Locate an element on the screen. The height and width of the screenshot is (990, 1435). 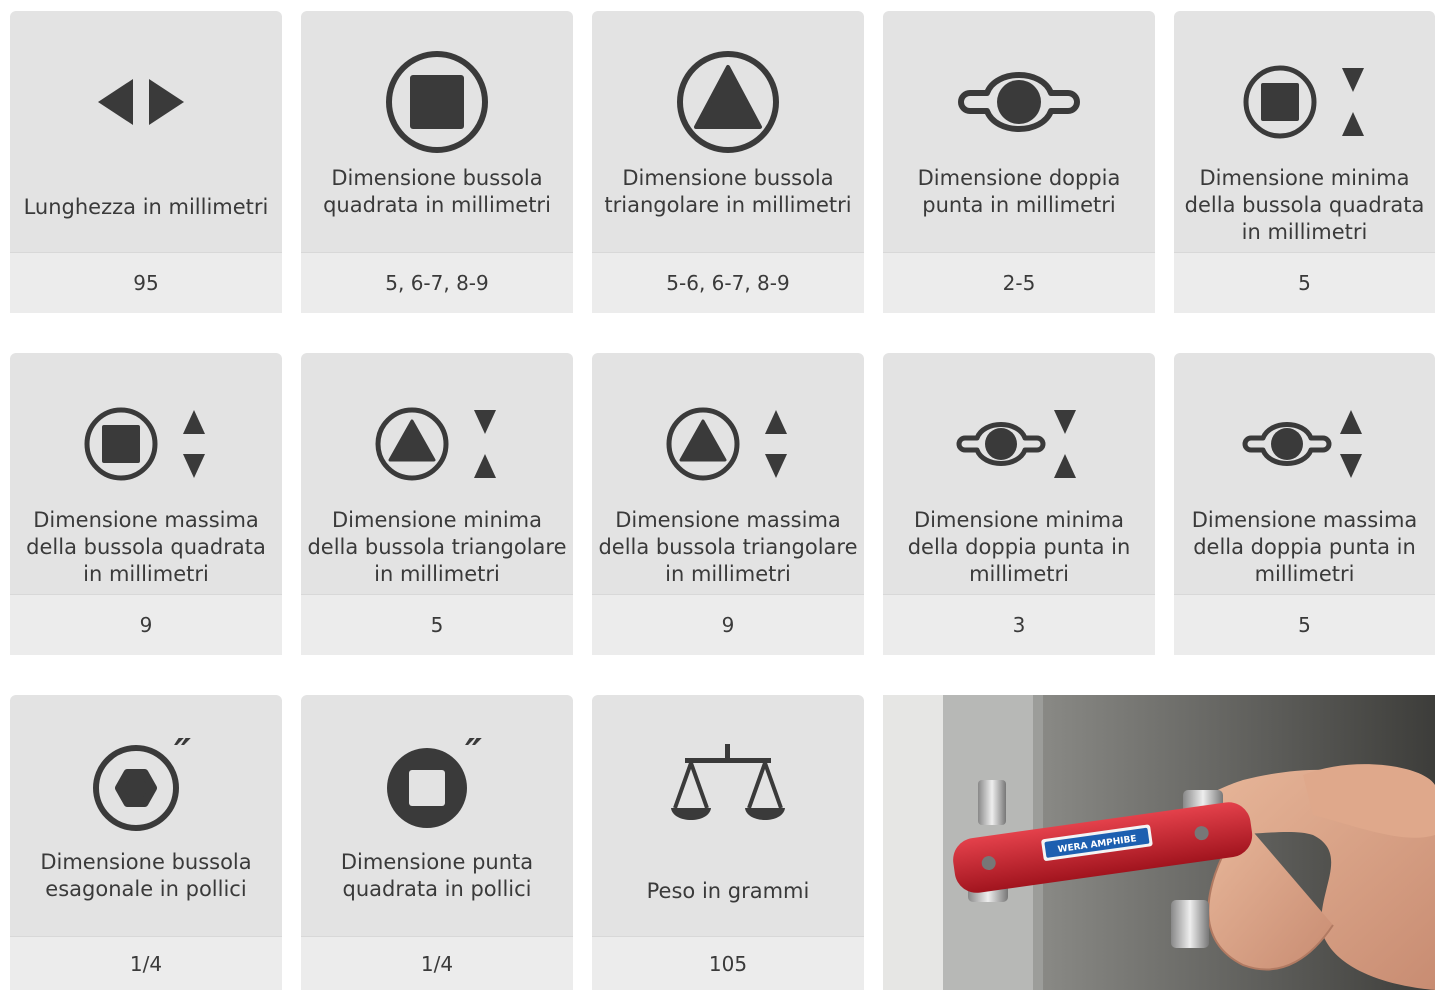
triangle-socket-max-icon is located at coordinates (728, 444).